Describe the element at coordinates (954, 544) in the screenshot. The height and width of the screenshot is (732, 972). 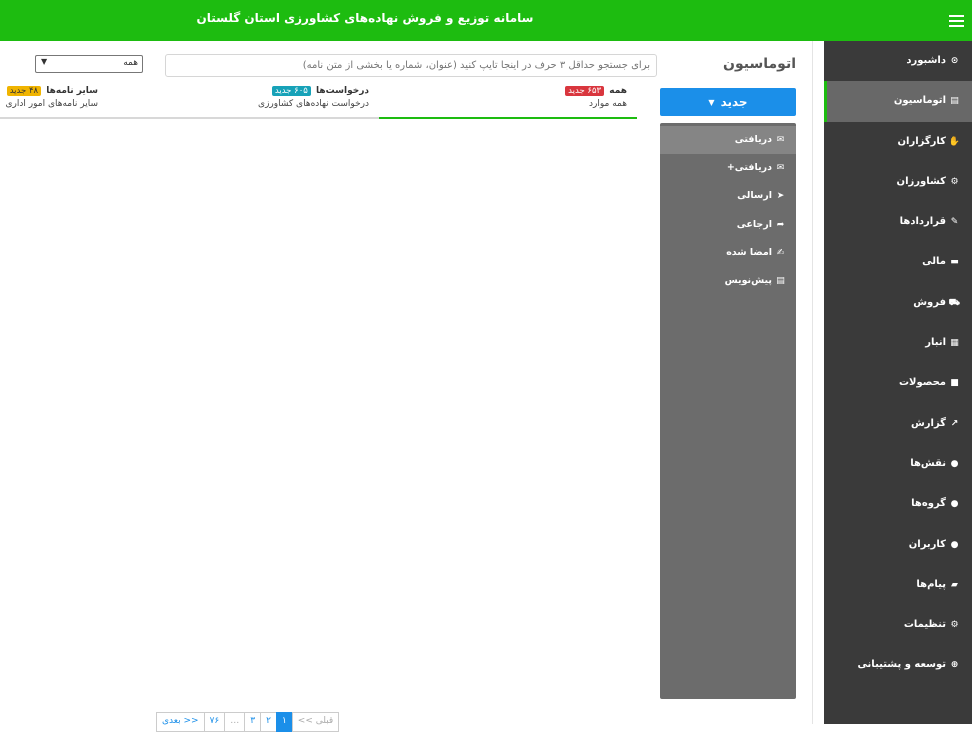
I see `users-icon: ●` at that location.